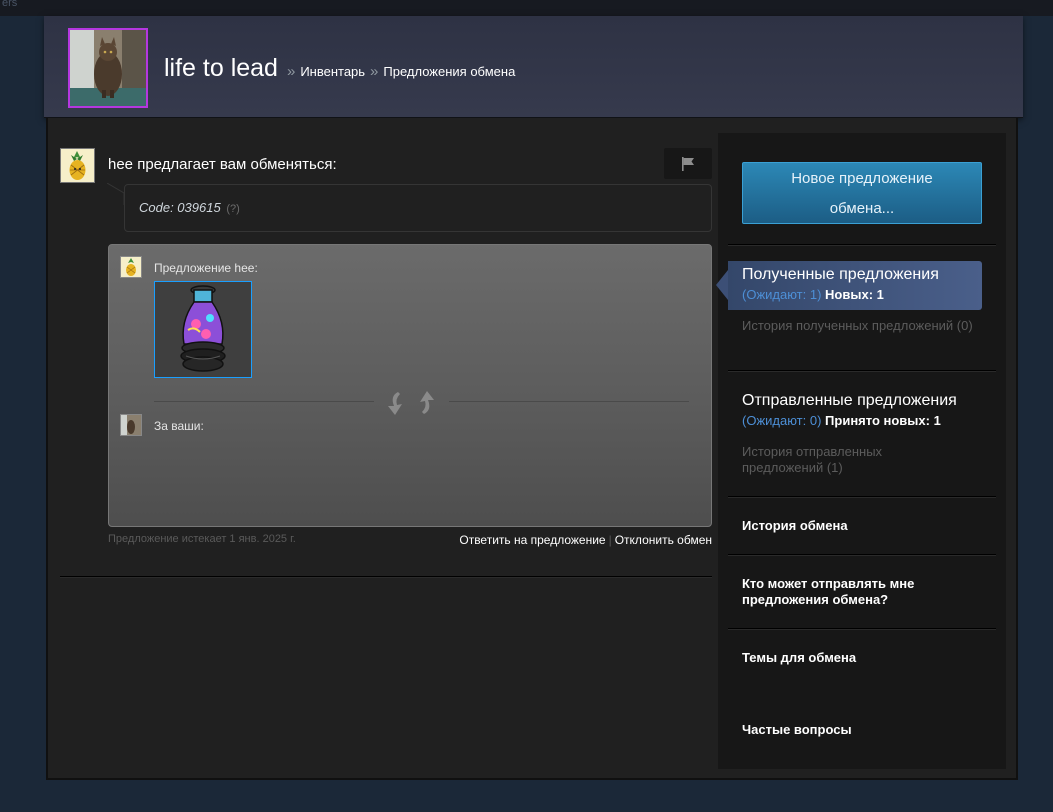 This screenshot has width=1053, height=812. I want to click on received-new-count: Новых: 1, so click(854, 294).